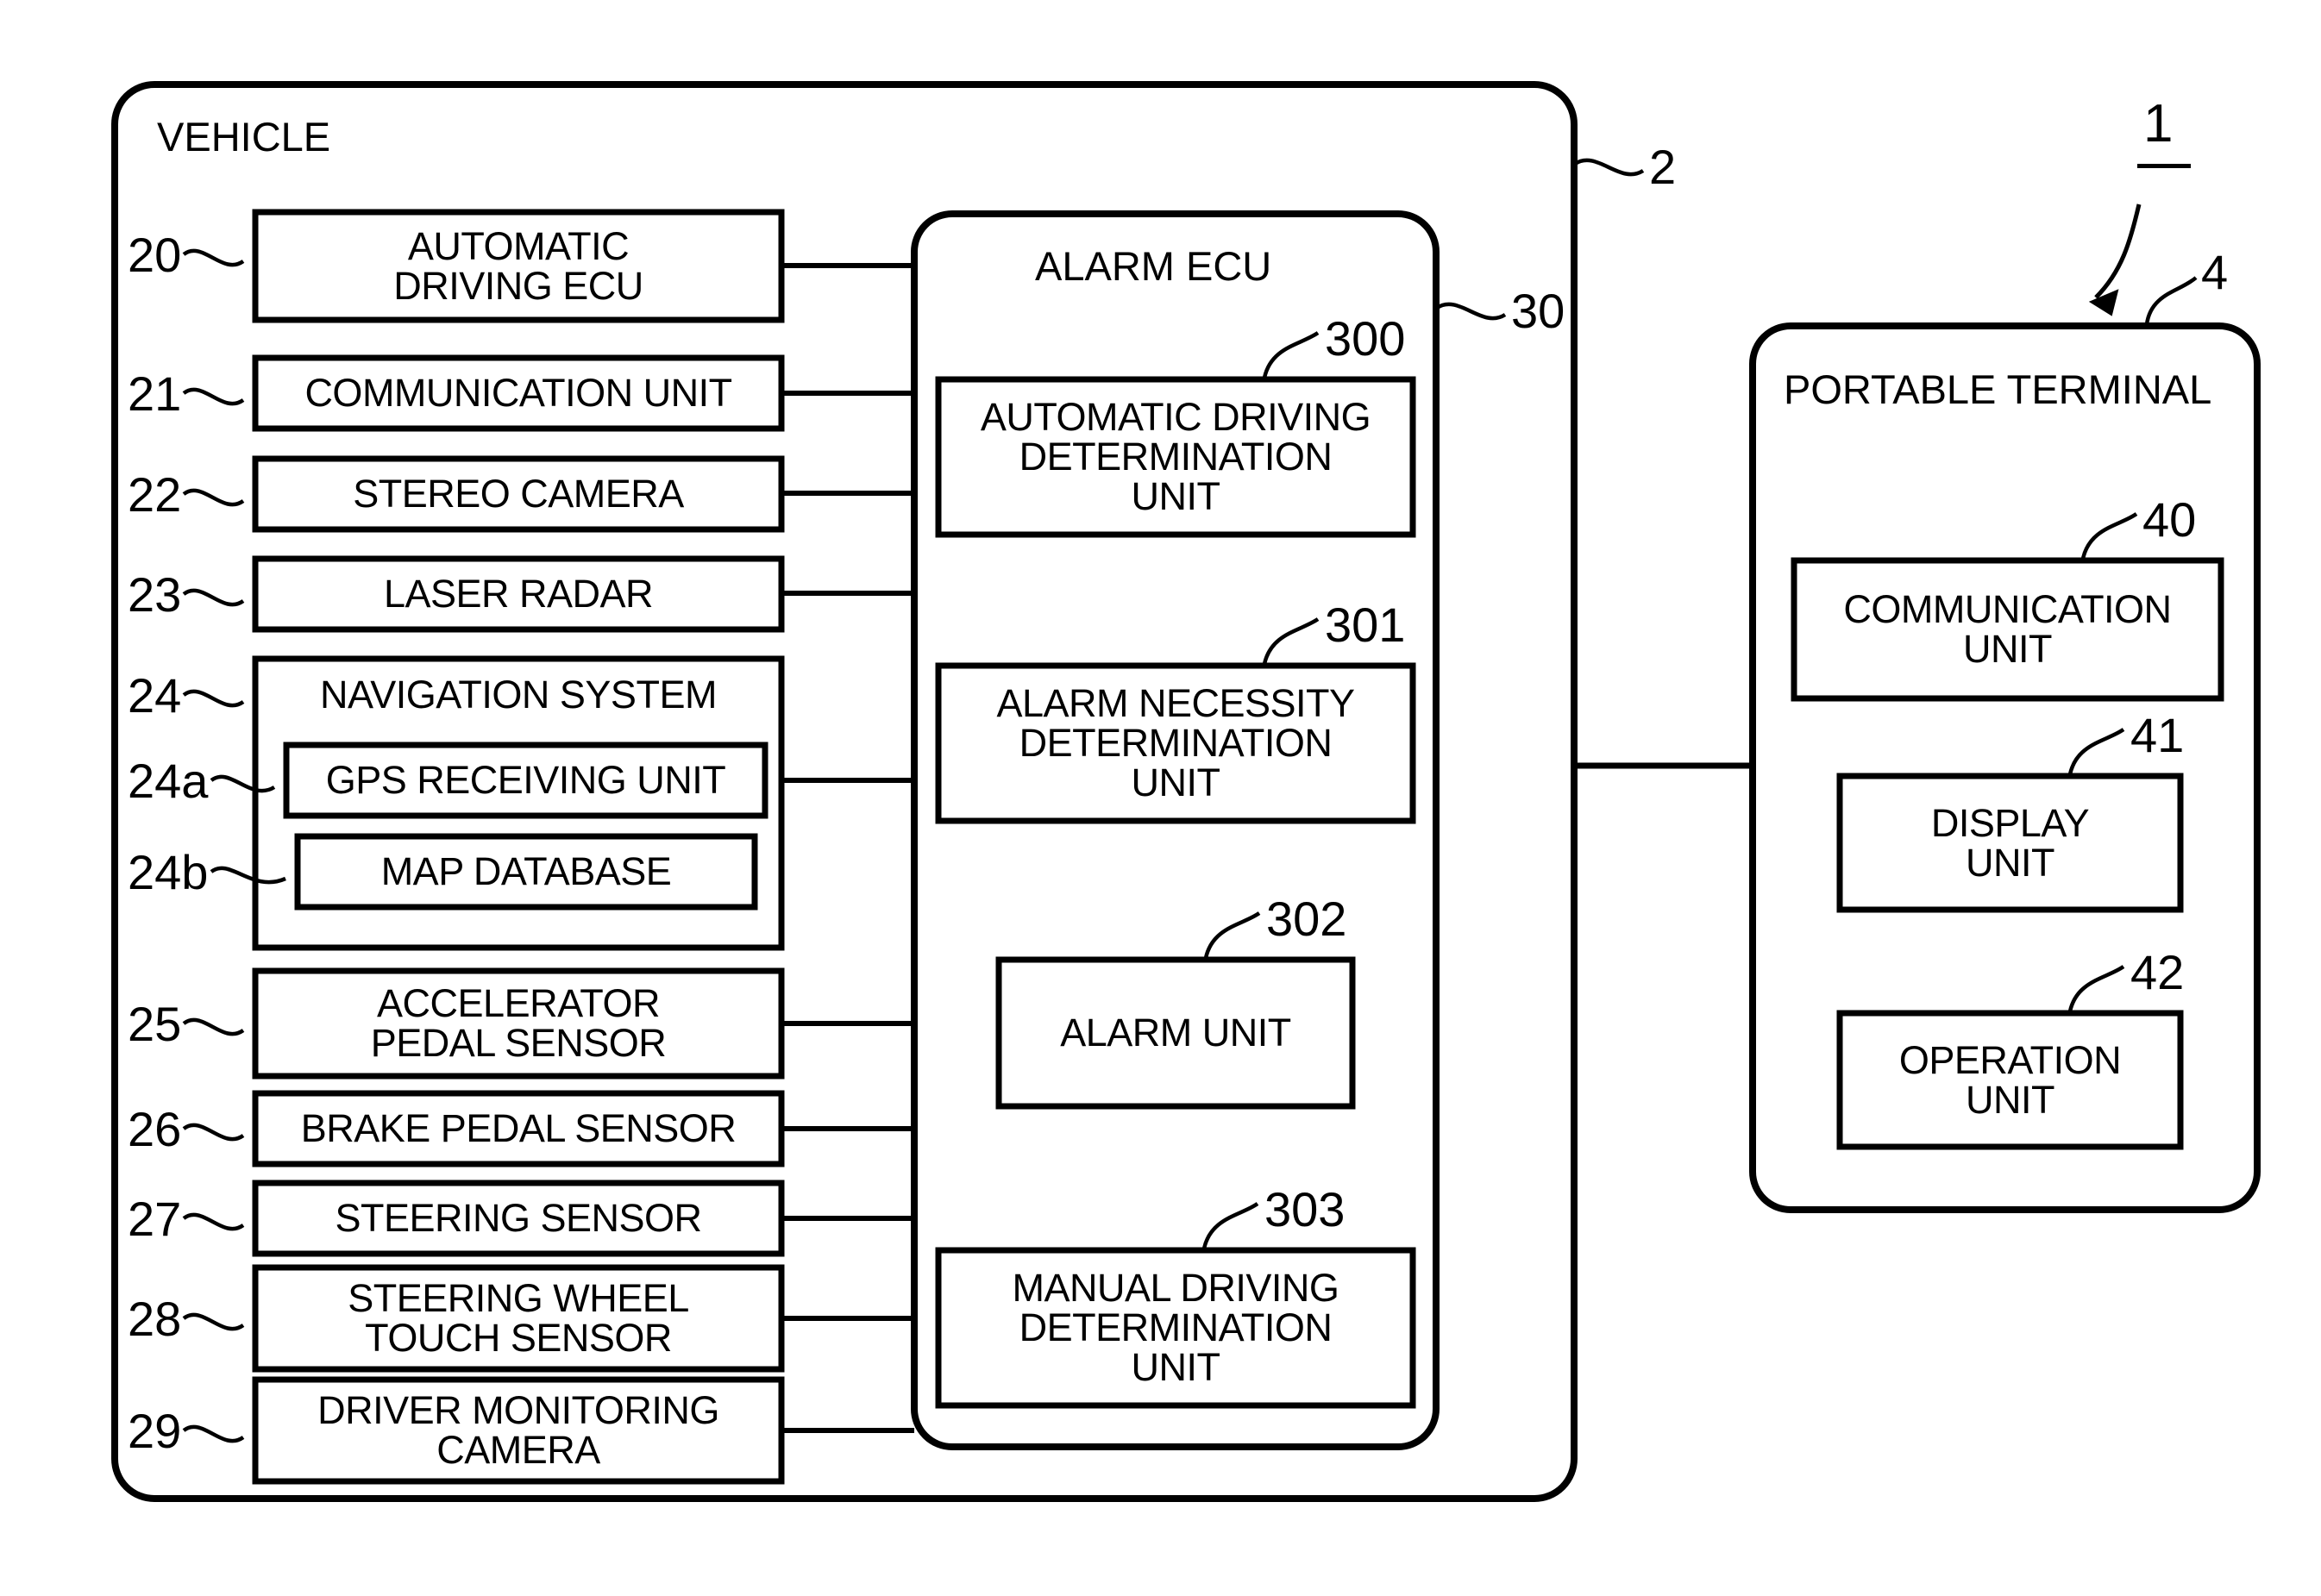 This screenshot has height=1596, width=2321. What do you see at coordinates (518, 1128) in the screenshot?
I see `label-brake-pedal-sensor: BRAKE PEDAL SENSOR` at bounding box center [518, 1128].